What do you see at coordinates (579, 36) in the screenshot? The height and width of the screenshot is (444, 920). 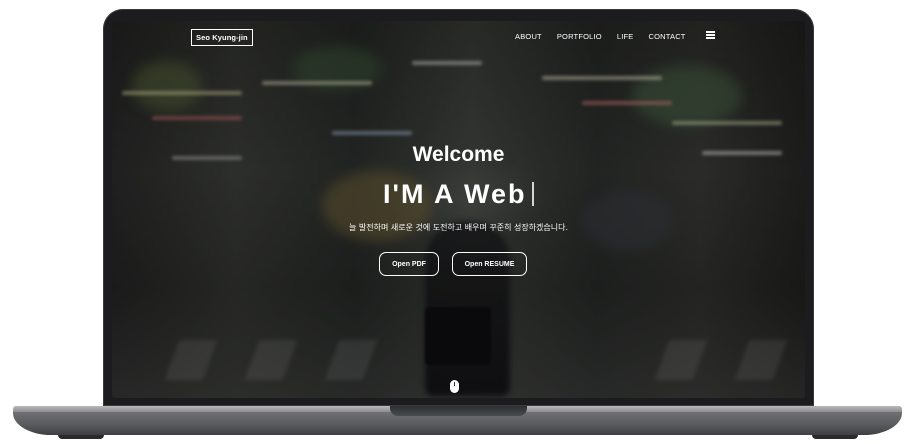 I see `nav-portfolio: PORTFOLIO` at bounding box center [579, 36].